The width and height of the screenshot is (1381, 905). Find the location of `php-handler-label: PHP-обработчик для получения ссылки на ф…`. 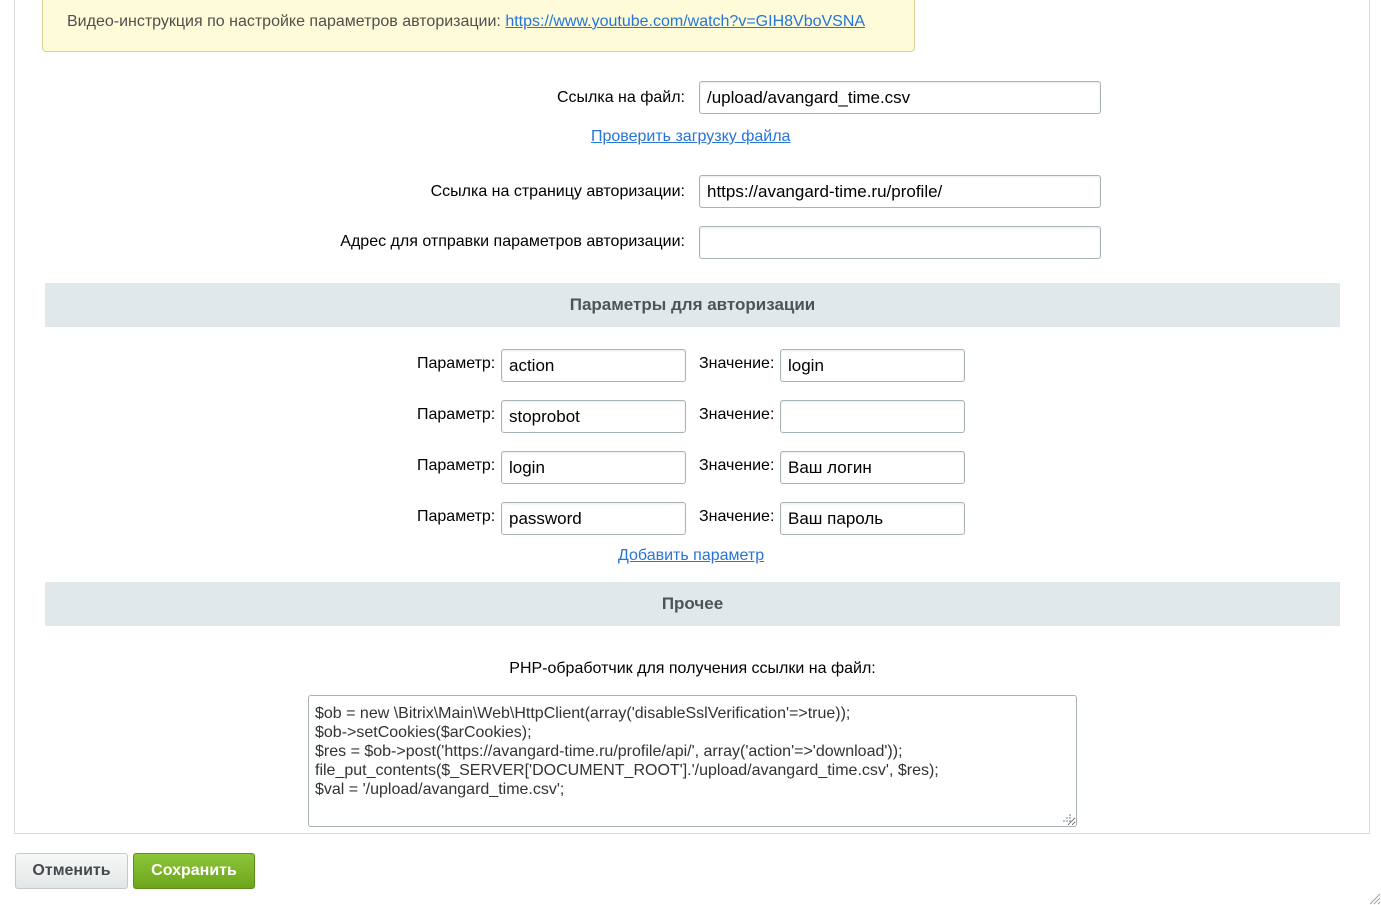

php-handler-label: PHP-обработчик для получения ссылки на ф… is located at coordinates (692, 668).